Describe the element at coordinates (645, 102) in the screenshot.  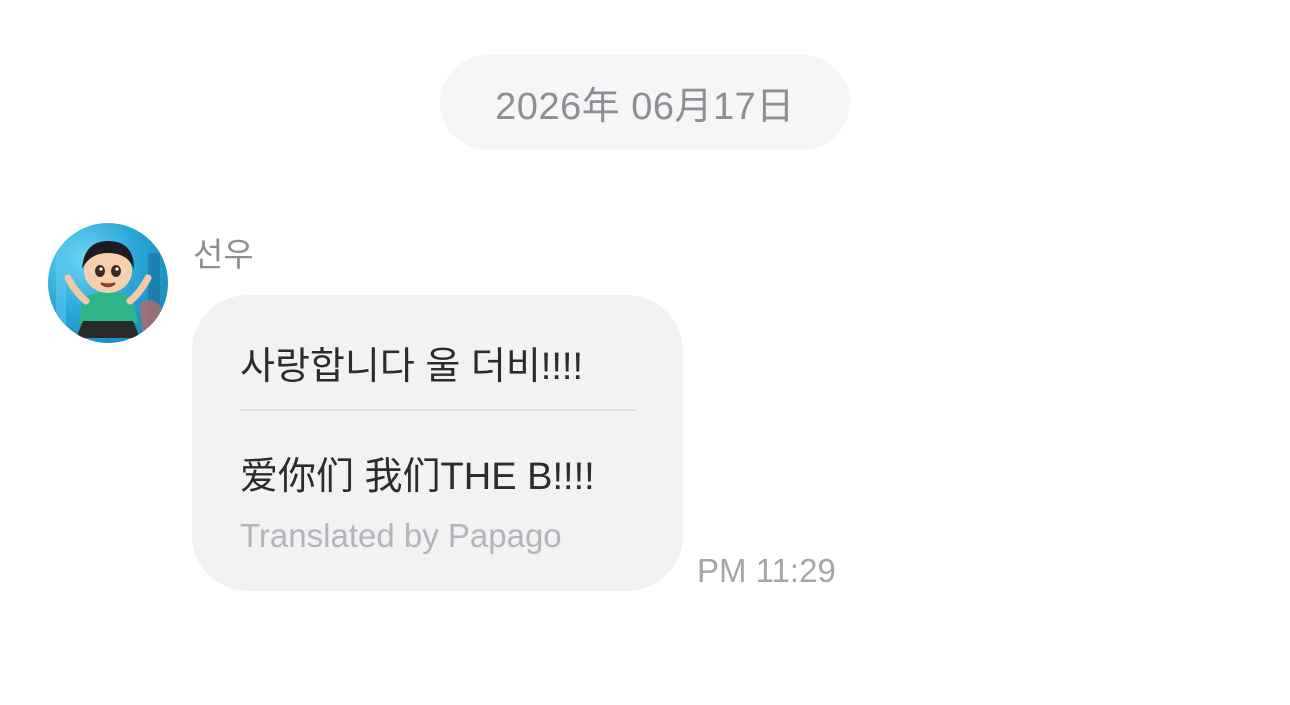
I see `date-separator: 2026年 06月17日` at that location.